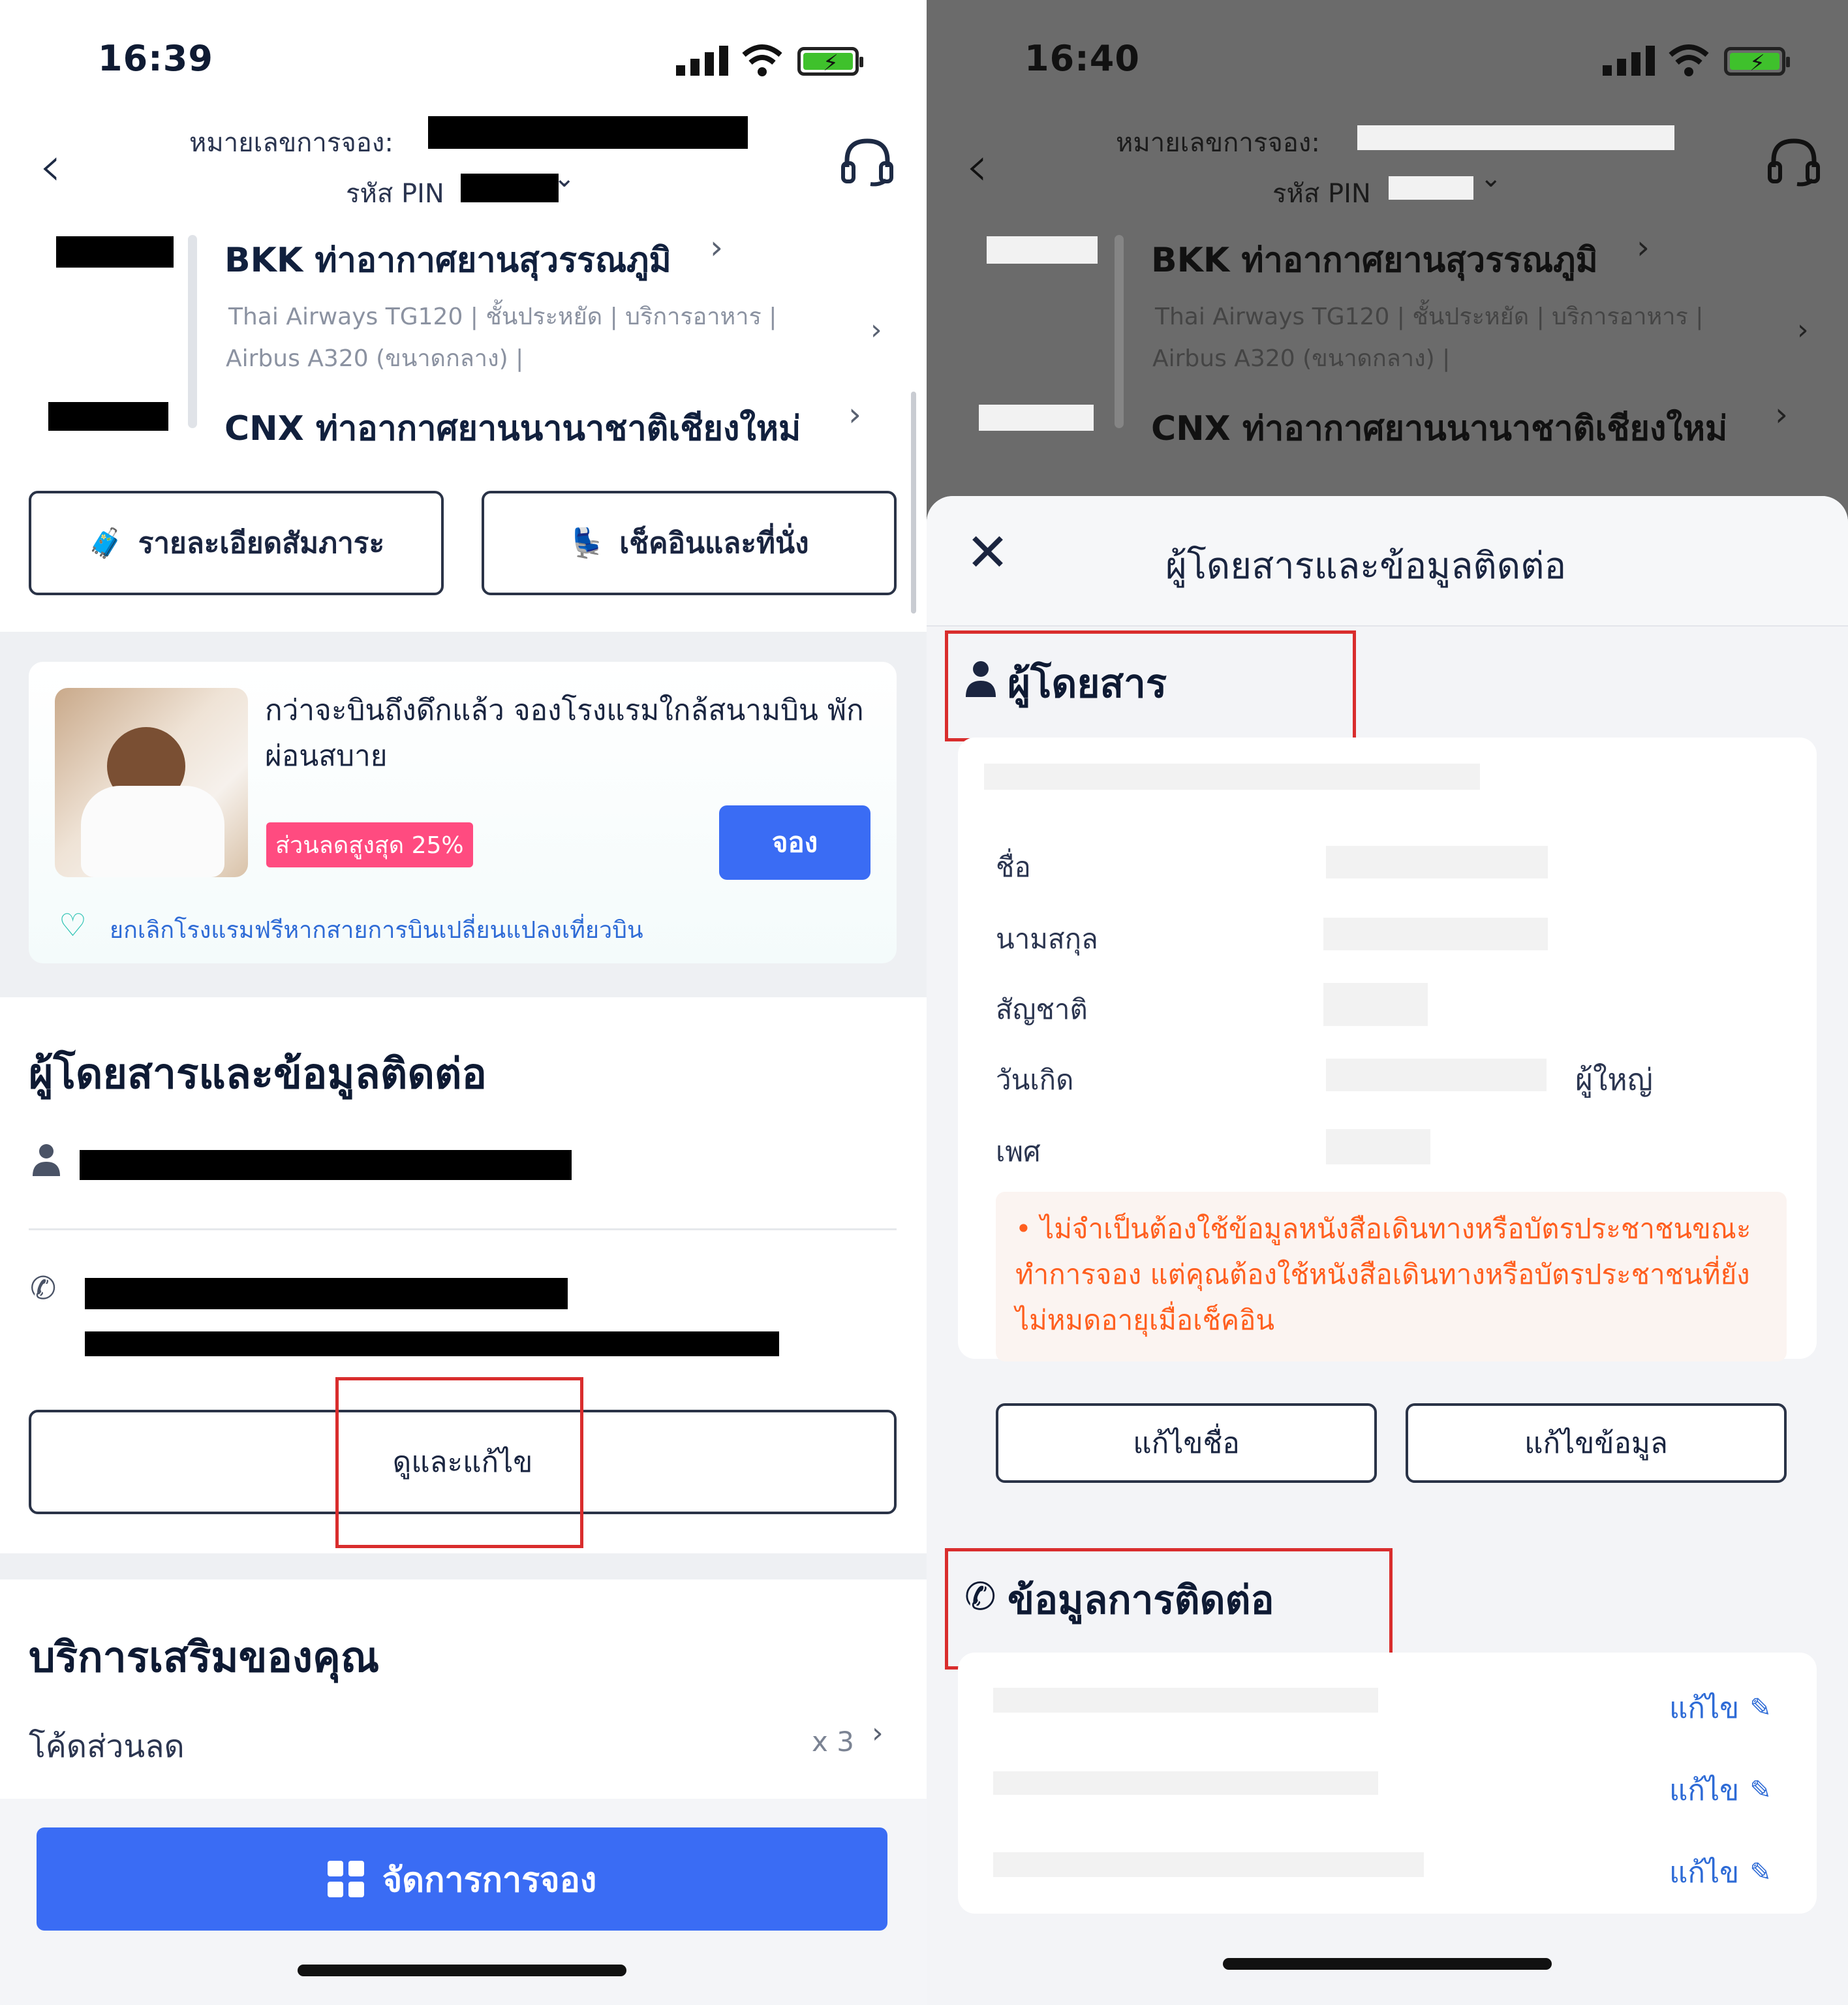 Image resolution: width=1848 pixels, height=2005 pixels. What do you see at coordinates (462, 1879) in the screenshot?
I see `manage-booking-button: จัดการการจอง` at bounding box center [462, 1879].